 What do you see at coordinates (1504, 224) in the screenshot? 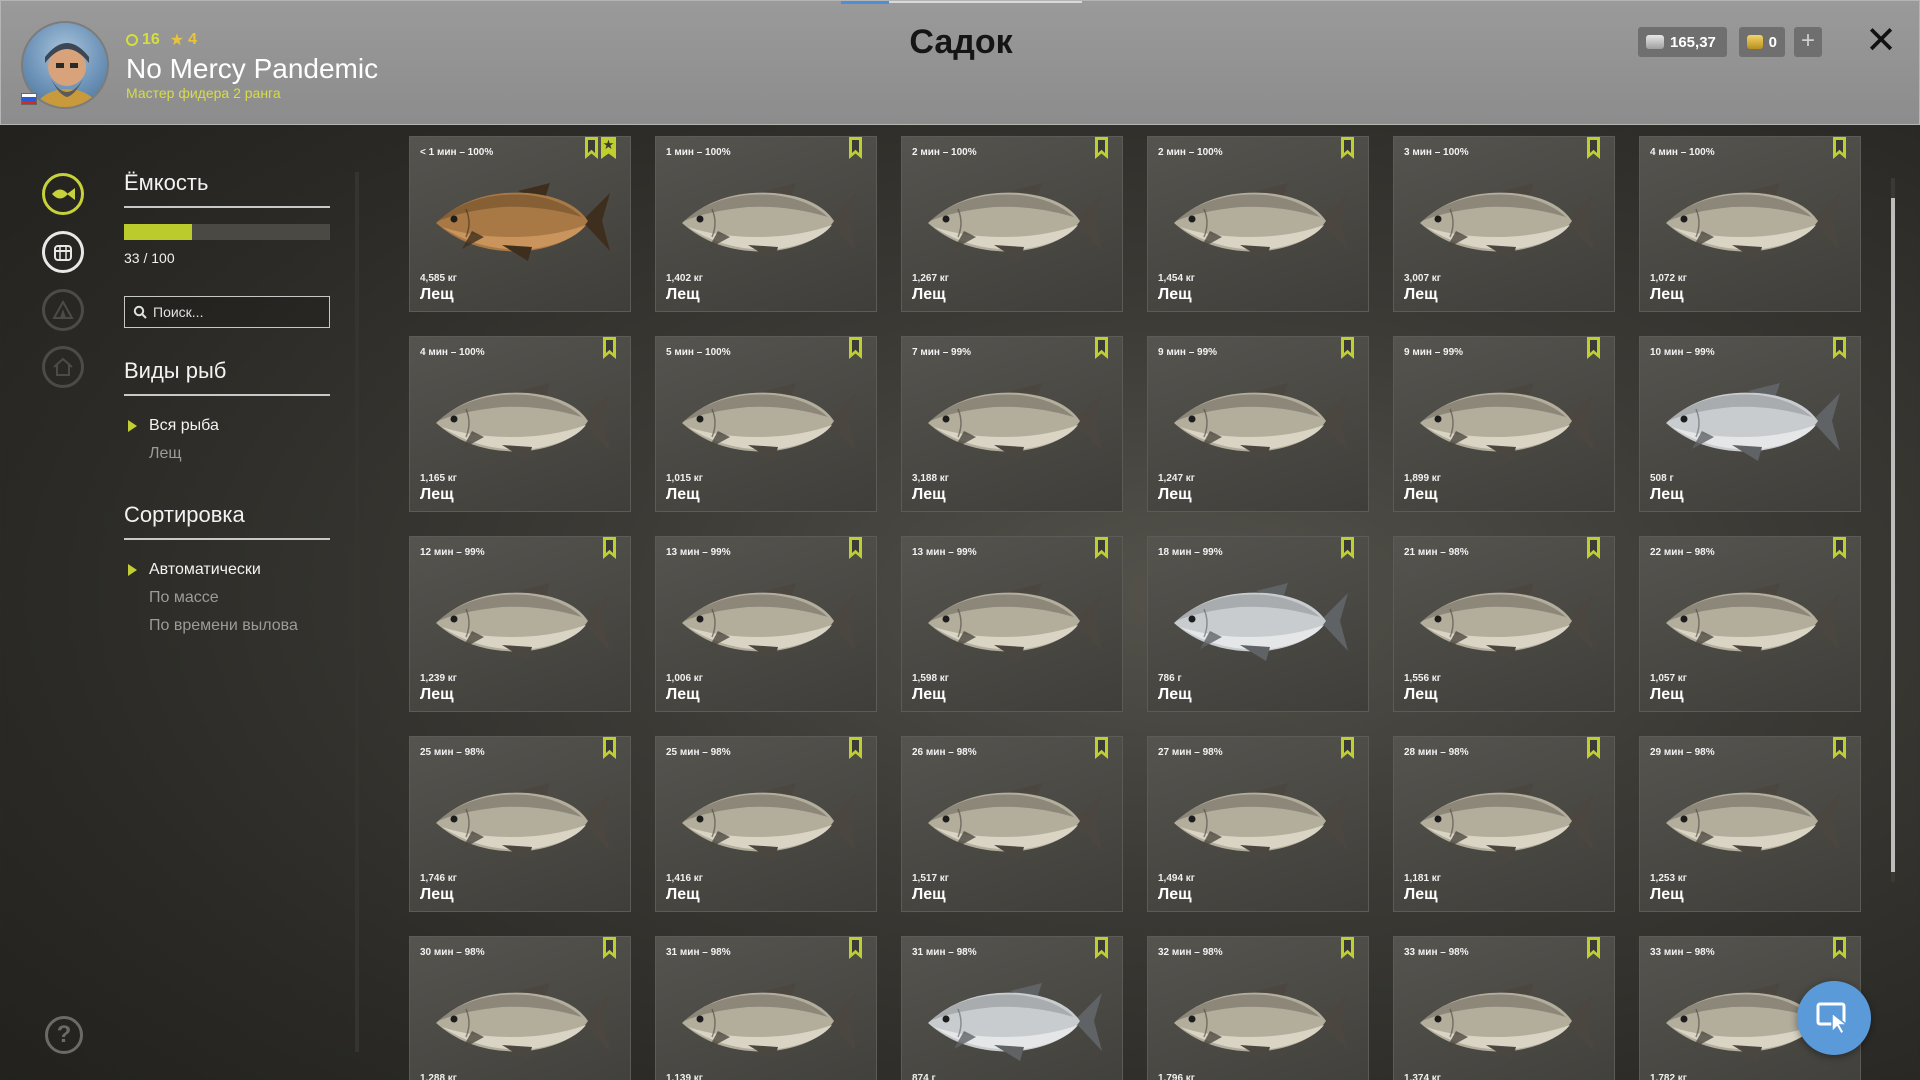
I see `catch-card: 3 мин – 100% 3,007 кг Лещ` at bounding box center [1504, 224].